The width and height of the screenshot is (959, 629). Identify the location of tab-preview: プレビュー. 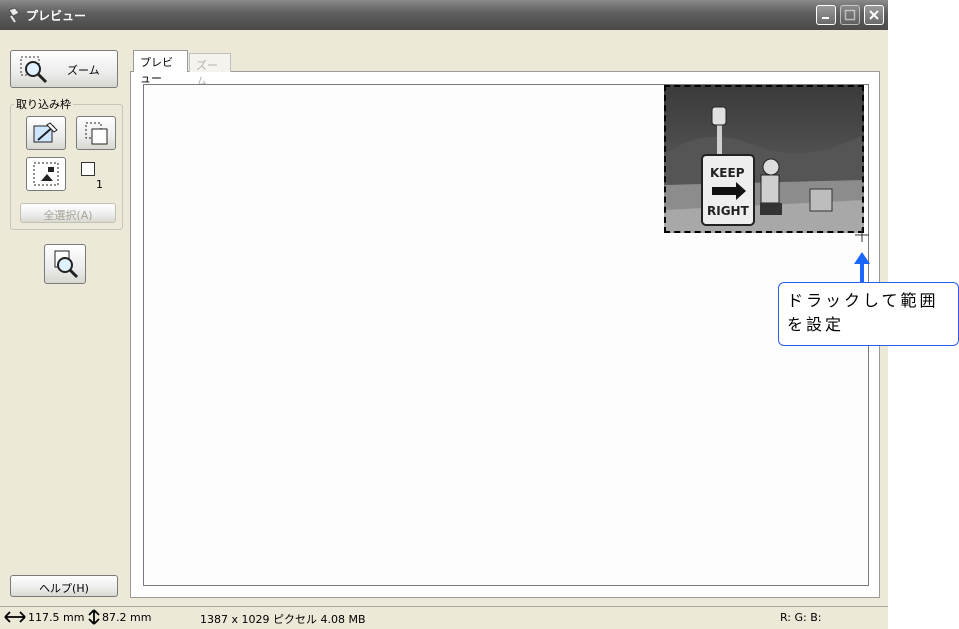
(160, 67).